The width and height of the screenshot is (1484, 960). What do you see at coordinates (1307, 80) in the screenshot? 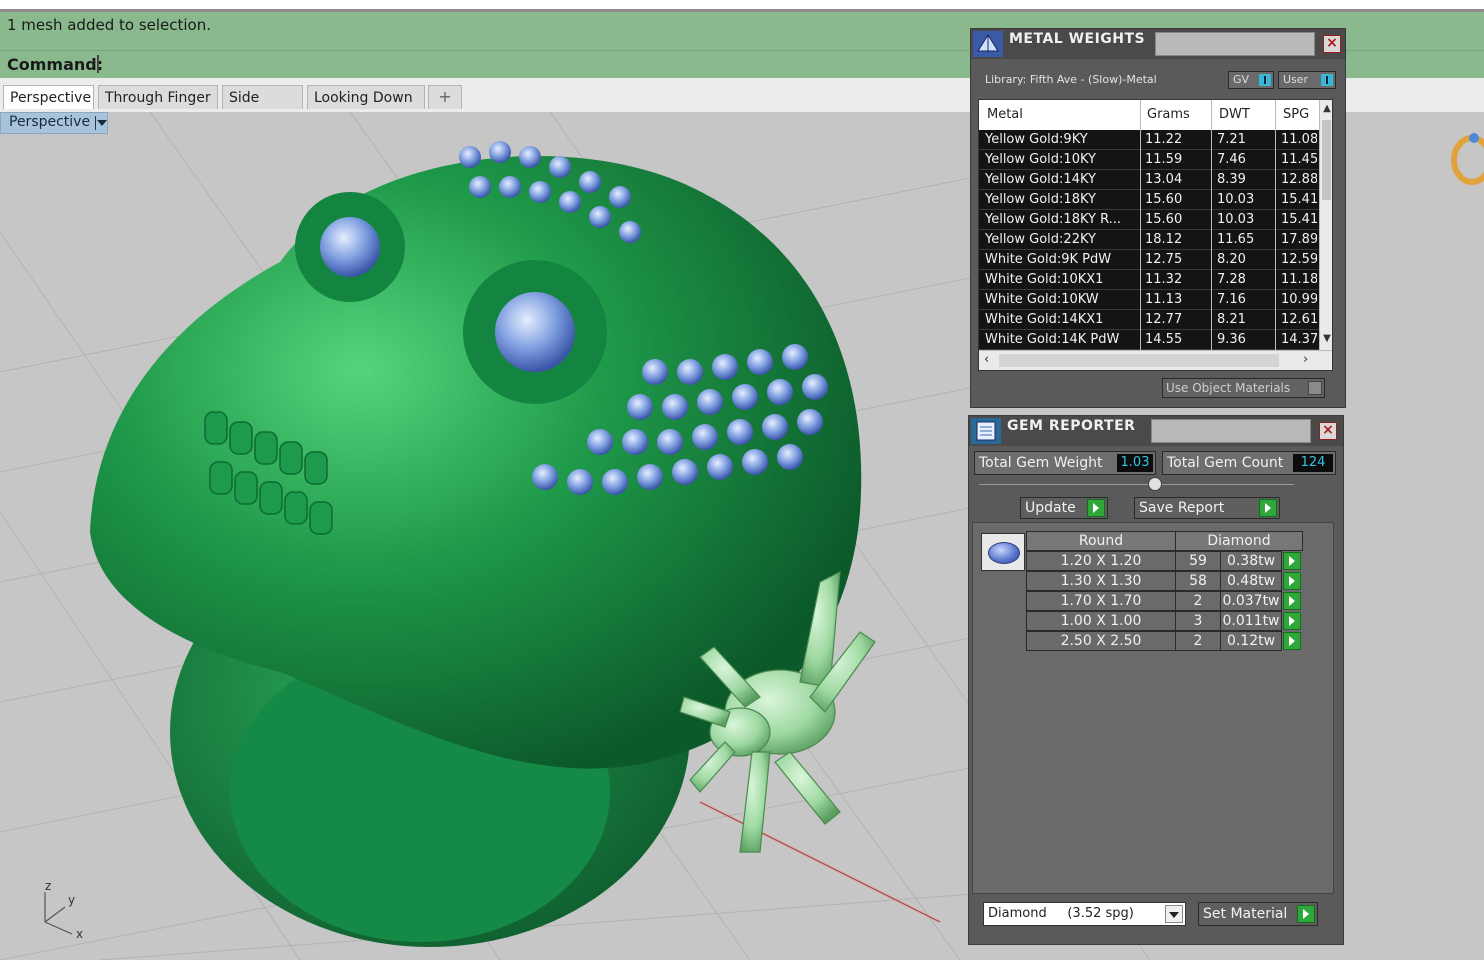
I see `user-toggle: User` at bounding box center [1307, 80].